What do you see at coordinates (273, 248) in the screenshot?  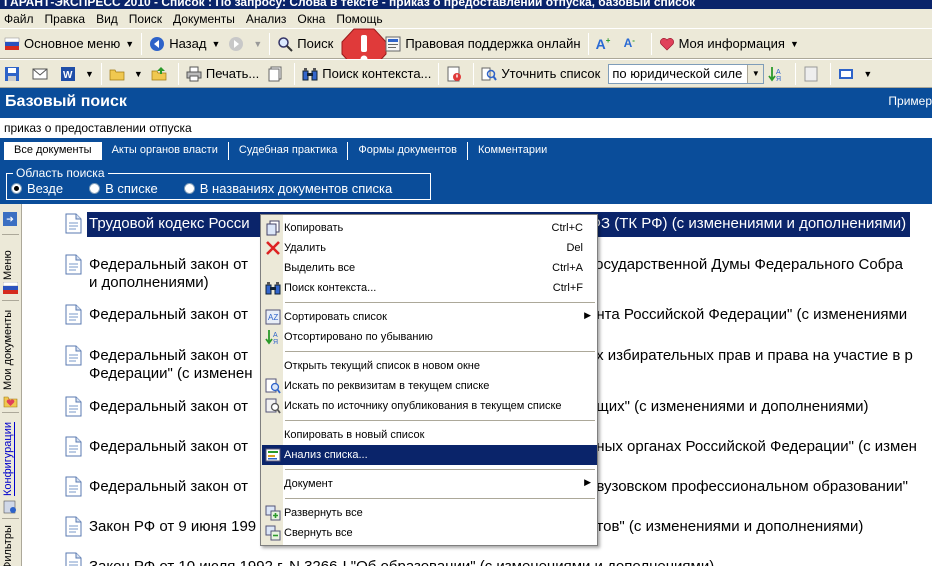 I see `delete-icon` at bounding box center [273, 248].